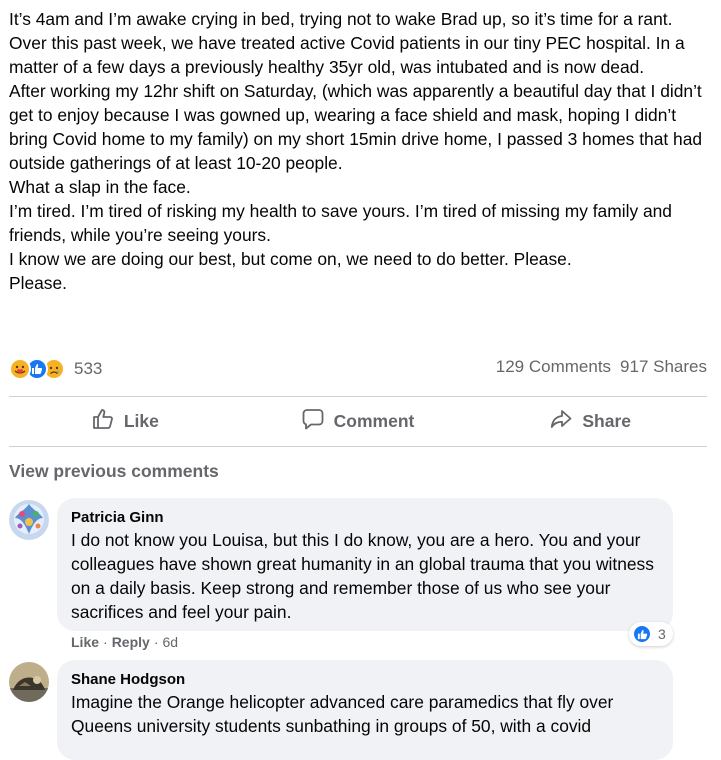 The height and width of the screenshot is (760, 721). I want to click on comment-timestamp: 6d, so click(170, 642).